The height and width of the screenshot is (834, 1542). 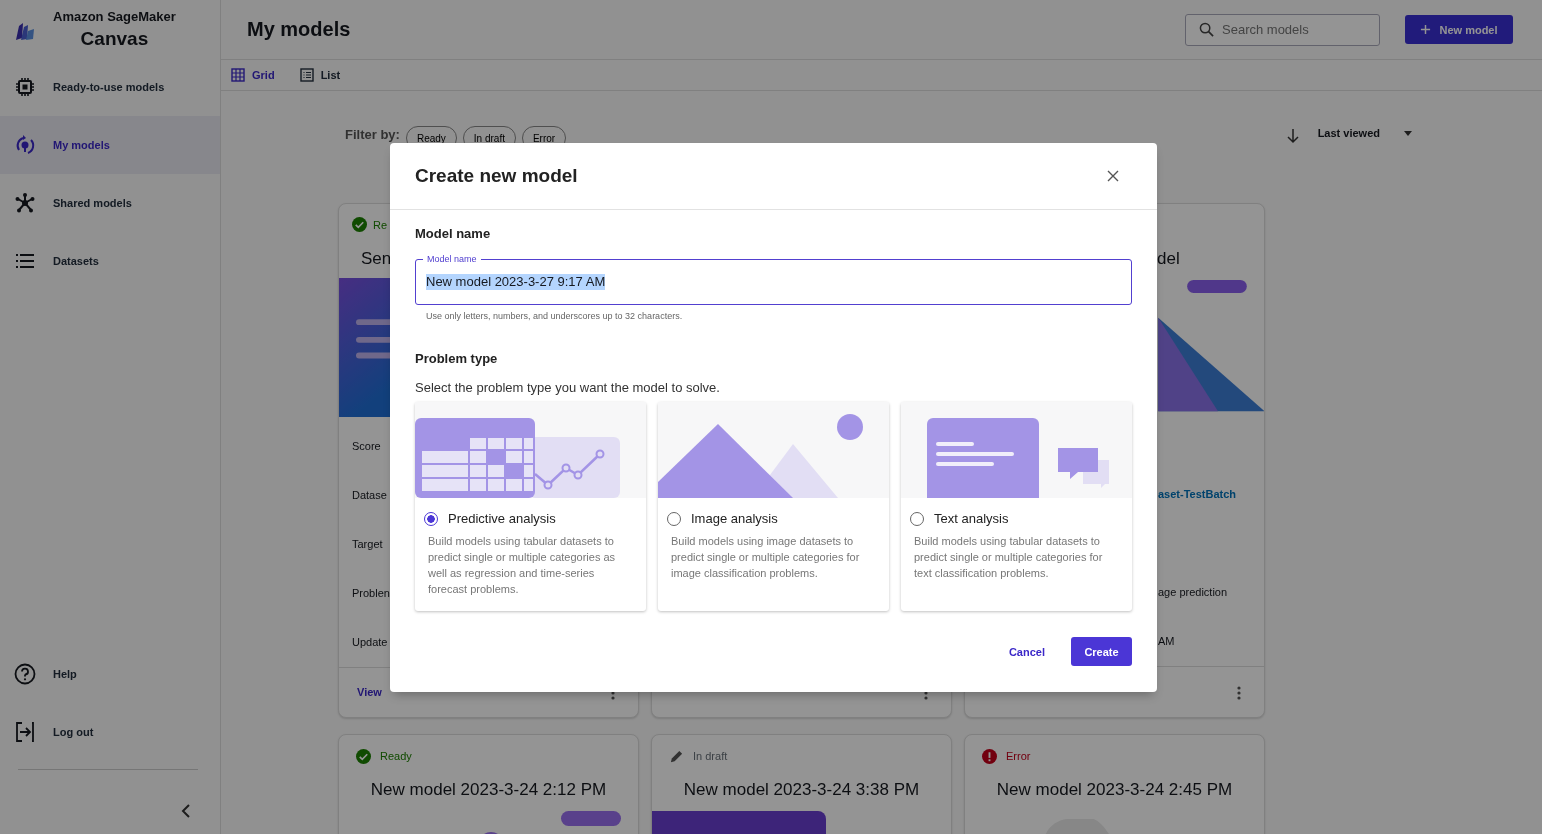 What do you see at coordinates (1114, 790) in the screenshot?
I see `model-title: New model 2023-3-24 2:45 PM` at bounding box center [1114, 790].